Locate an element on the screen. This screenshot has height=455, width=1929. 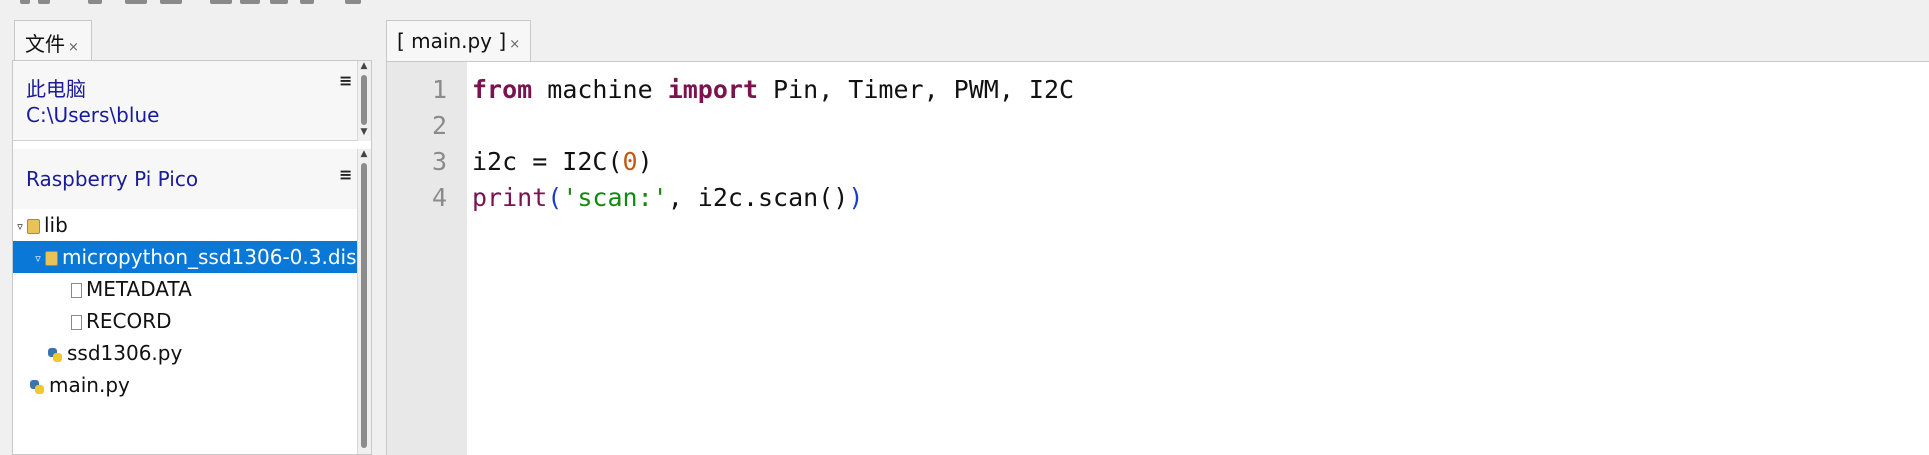
toolbar is located at coordinates (964, 5).